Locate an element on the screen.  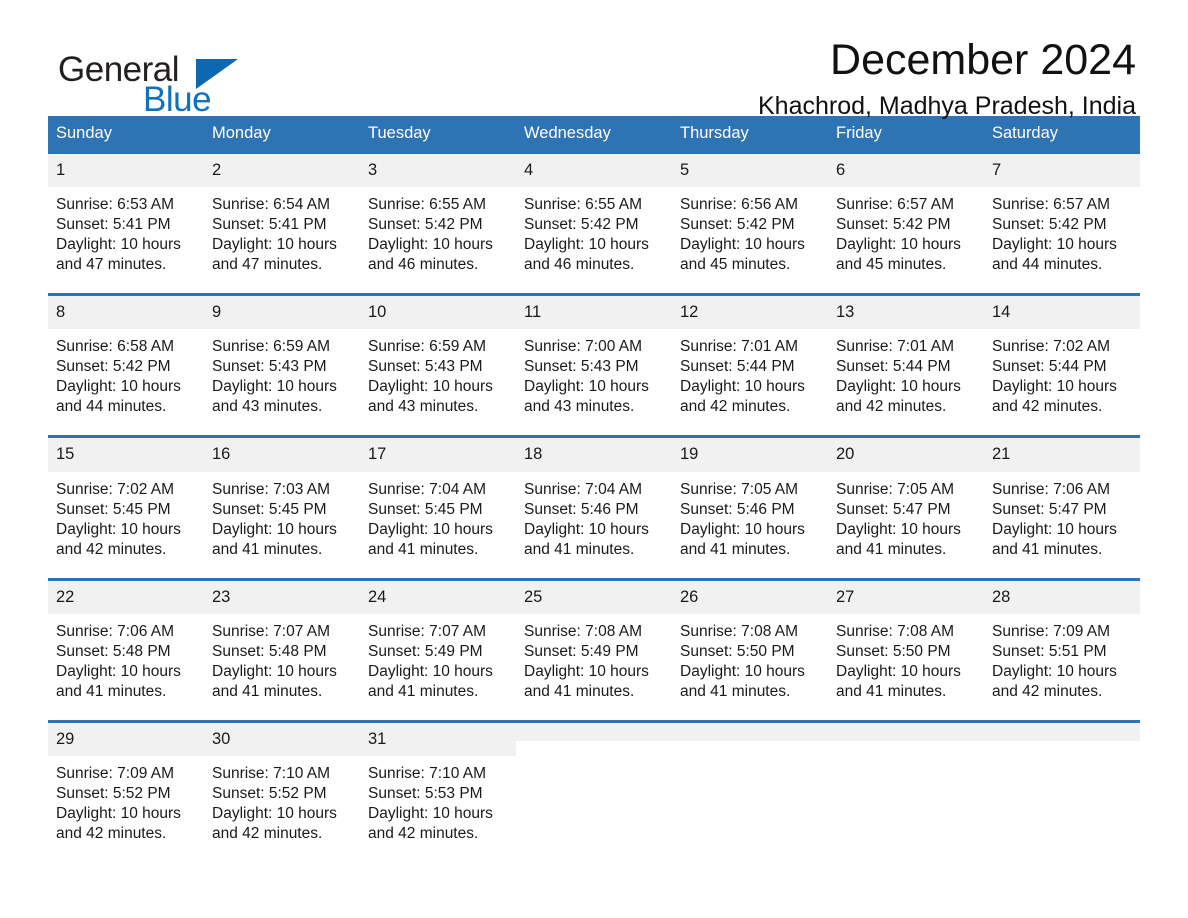
sunrise-text: Sunrise: 7:05 AM is located at coordinates (895, 489).